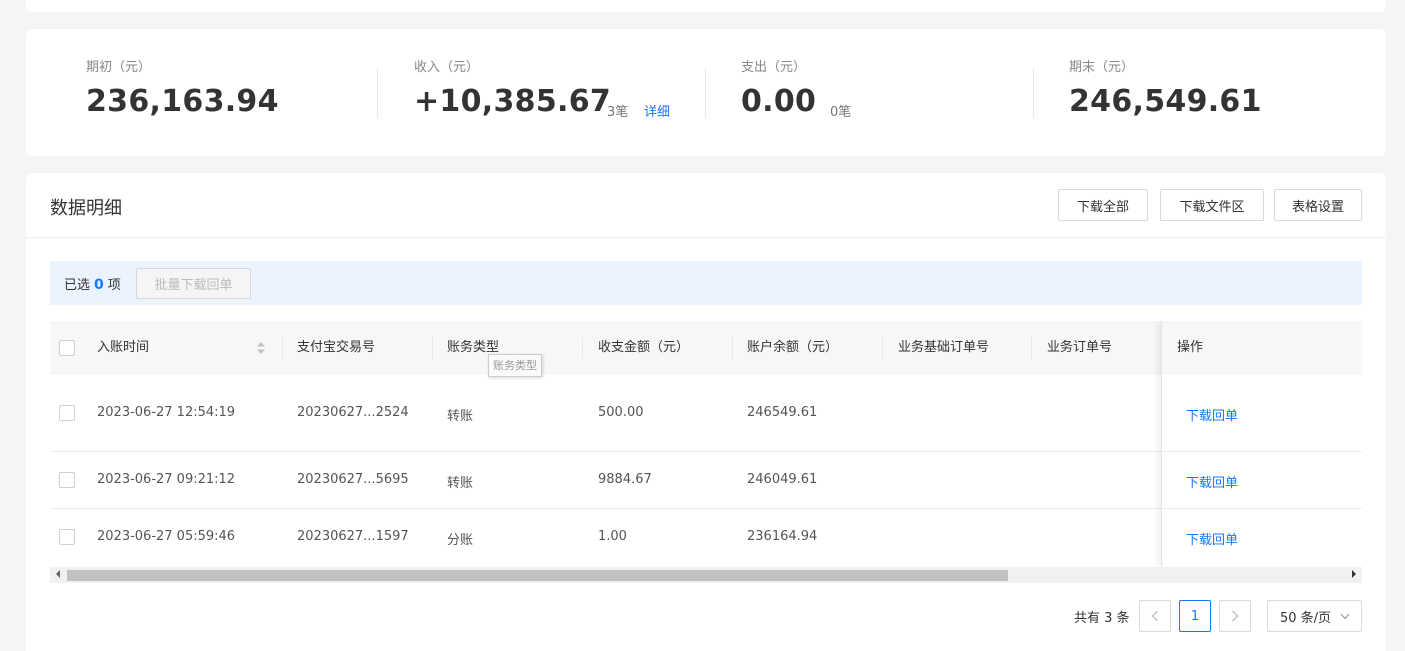  What do you see at coordinates (1212, 205) in the screenshot?
I see `download-files-button: 下载文件区` at bounding box center [1212, 205].